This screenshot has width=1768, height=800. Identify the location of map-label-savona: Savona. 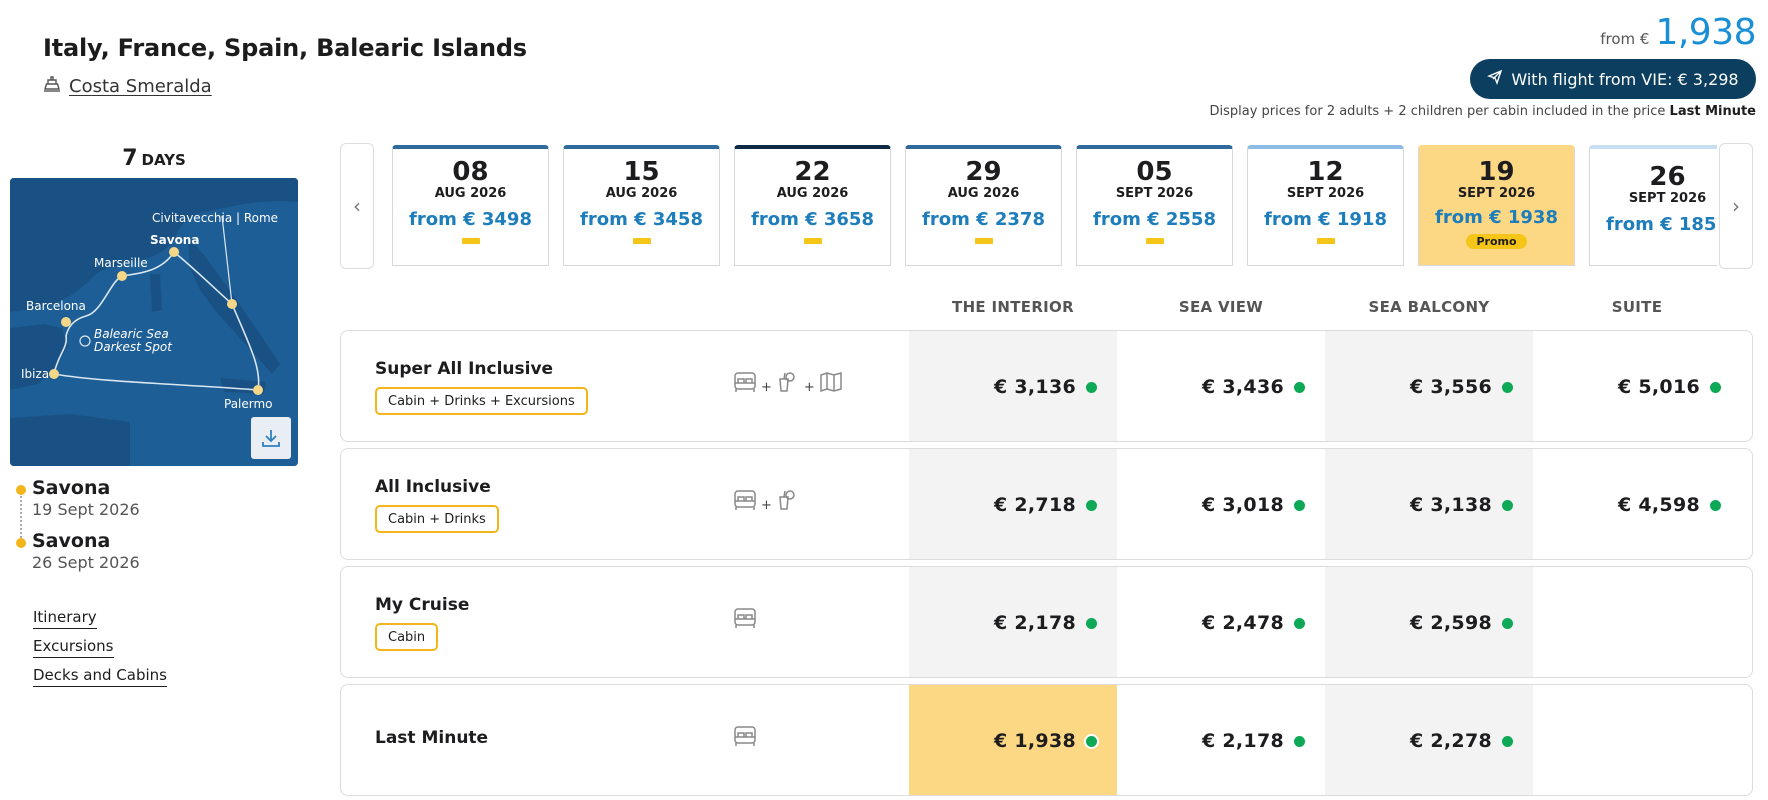
(174, 240).